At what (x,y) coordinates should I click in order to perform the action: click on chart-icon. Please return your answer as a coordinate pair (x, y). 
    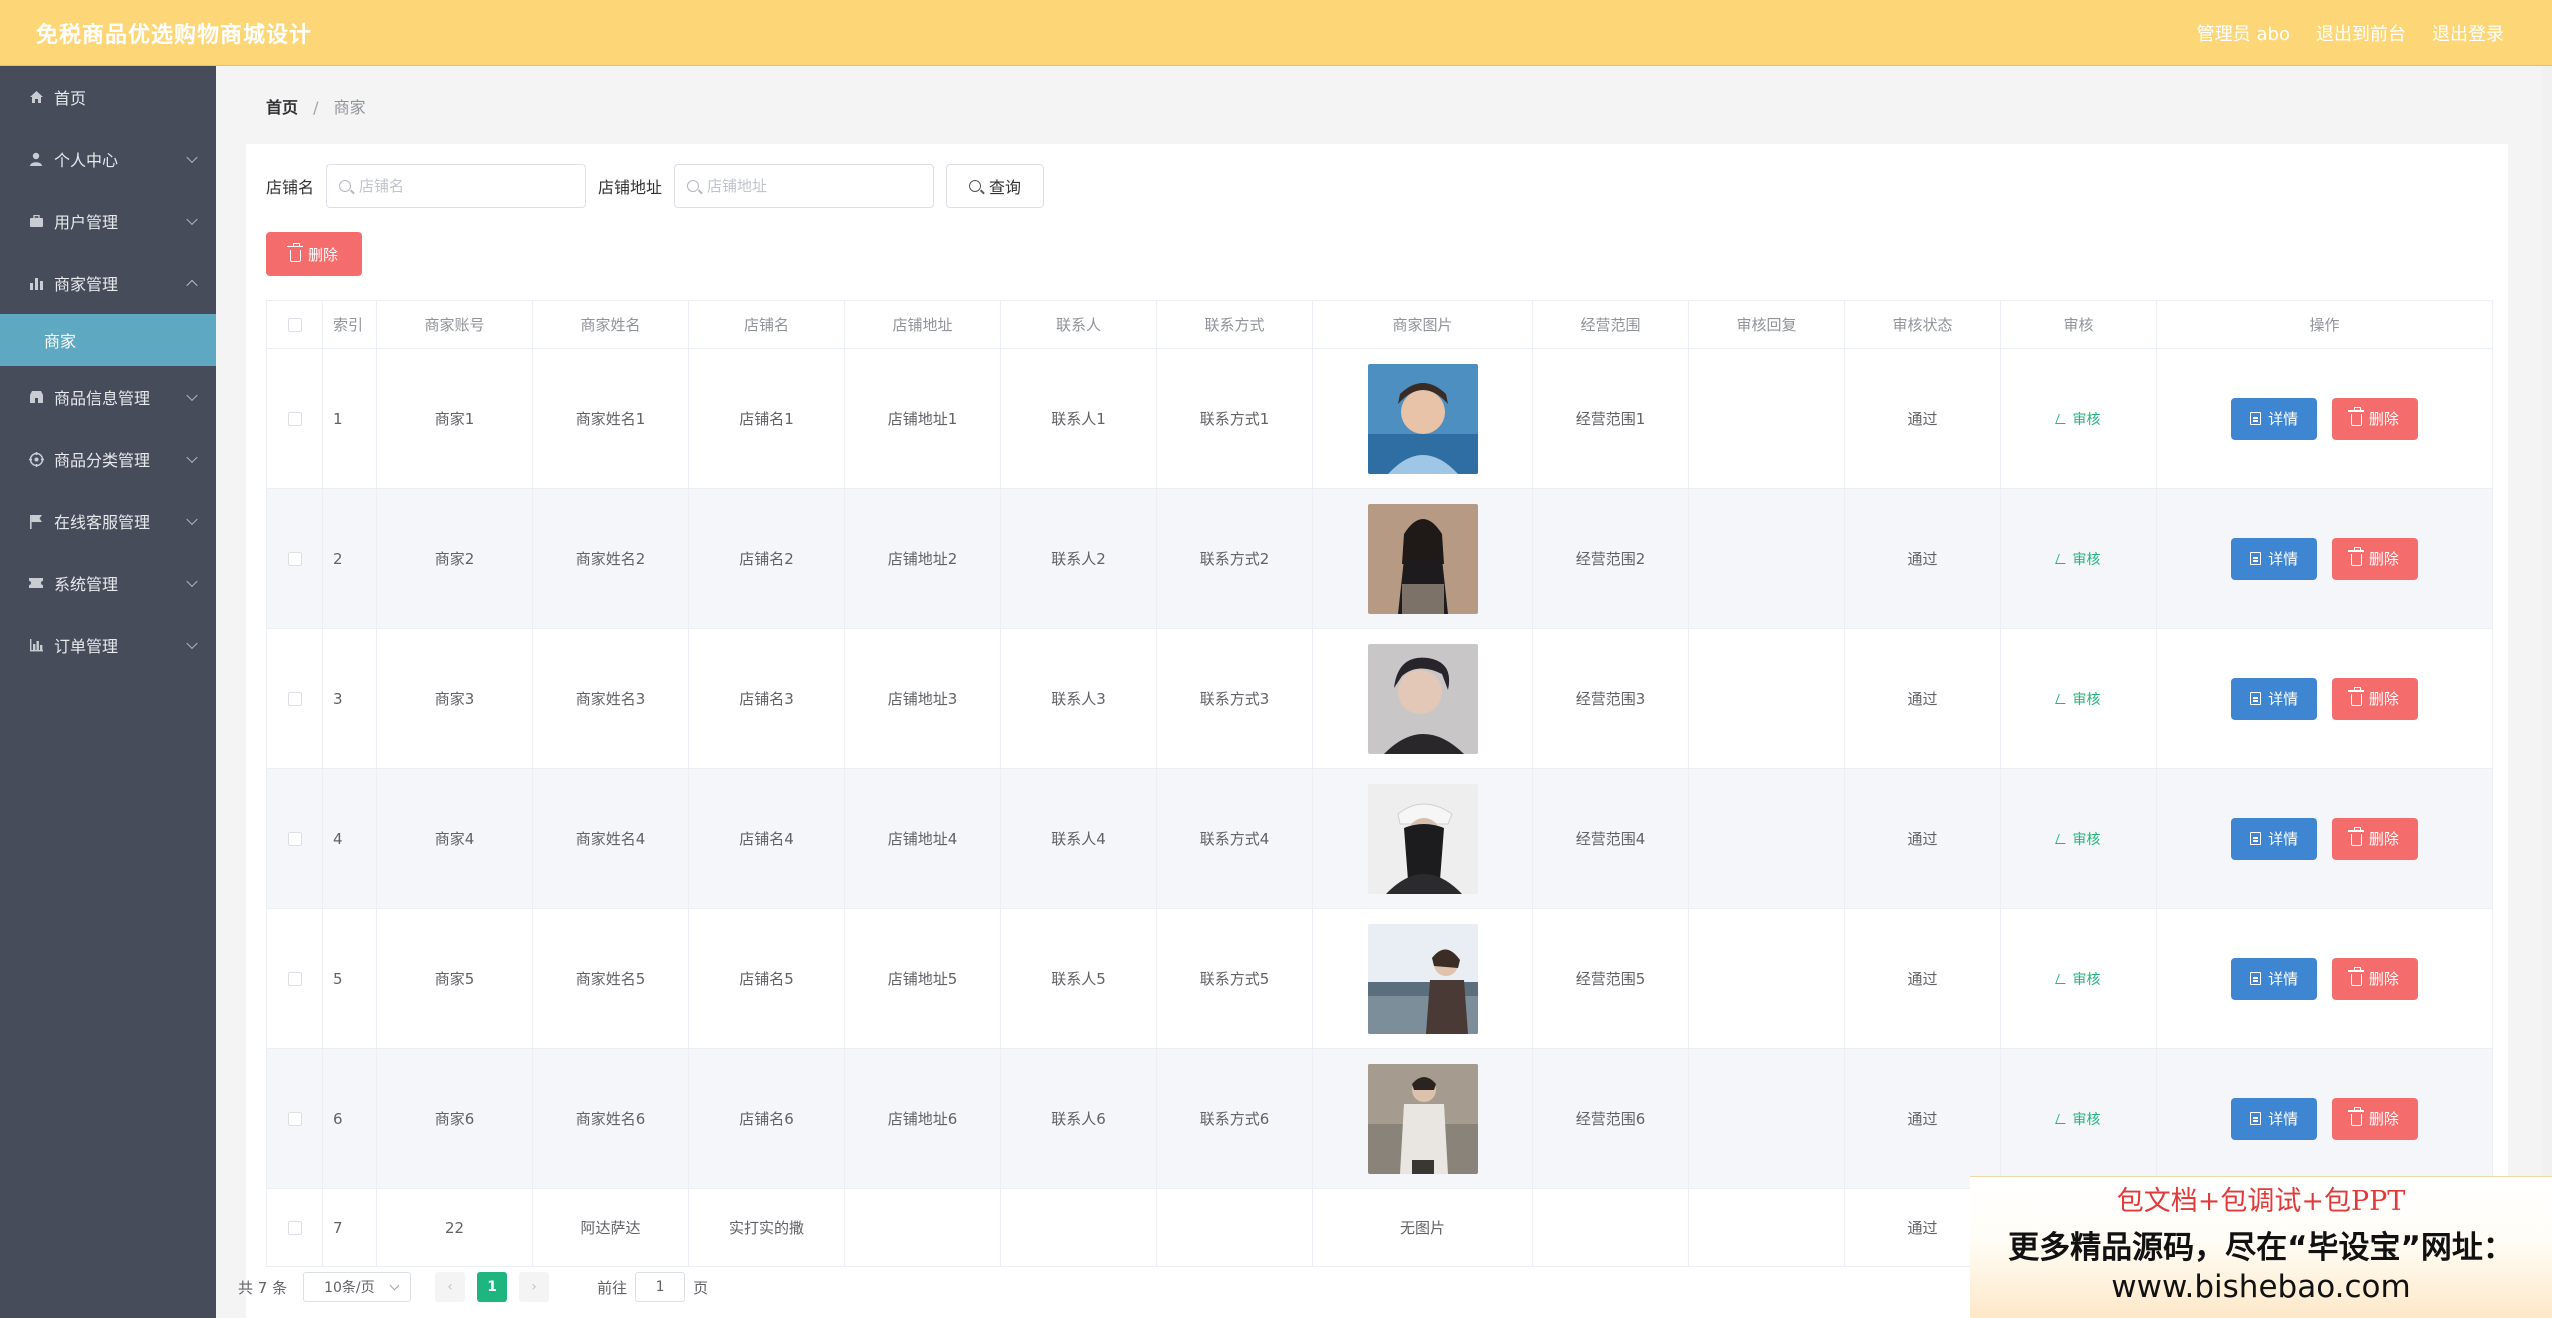
    Looking at the image, I should click on (36, 645).